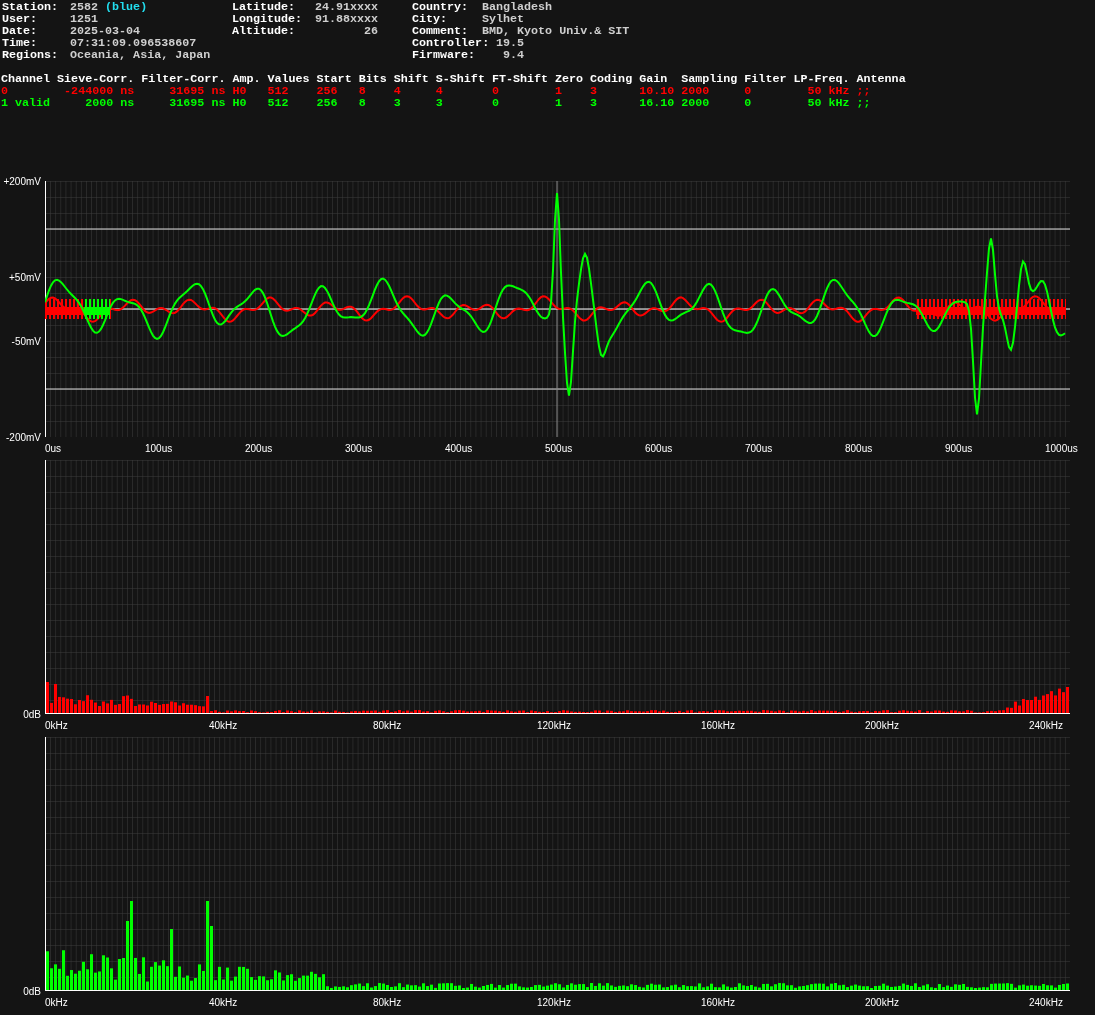 This screenshot has height=1015, width=1095. I want to click on axis-label: 0us, so click(53, 448).